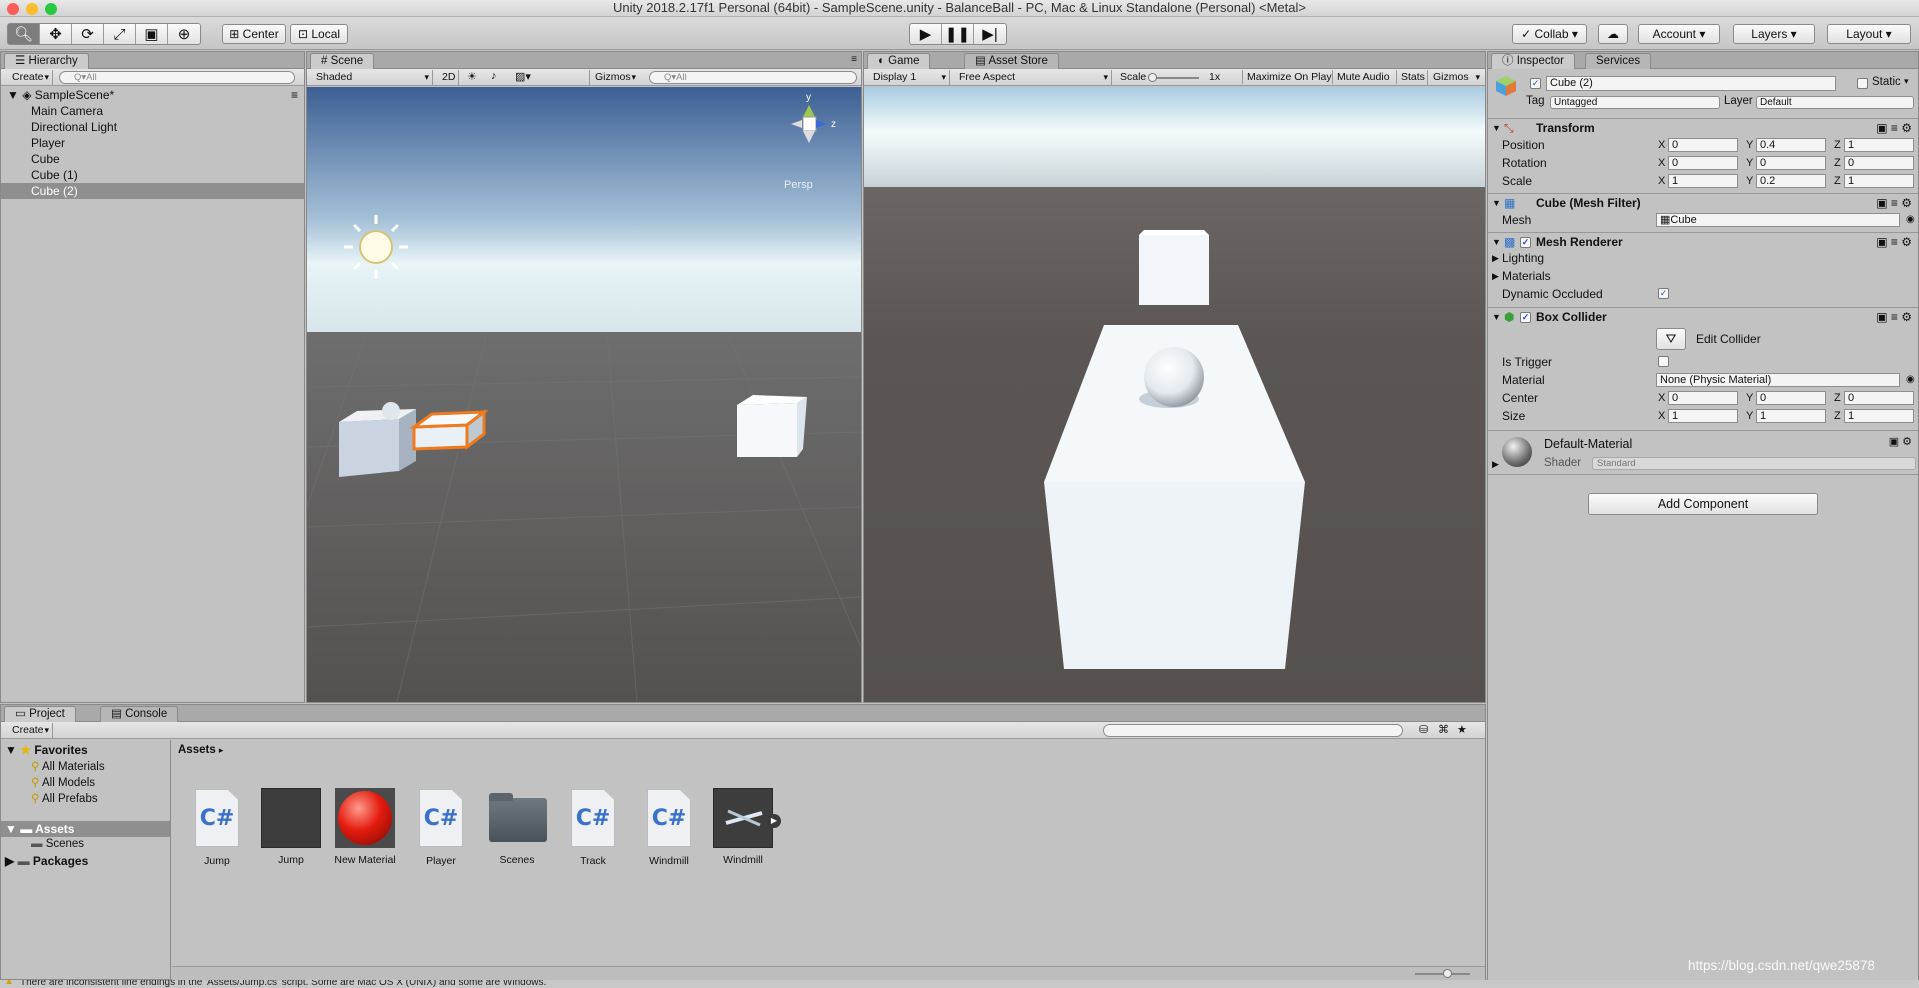 This screenshot has height=988, width=1919. I want to click on rotation-x-field: 0, so click(1703, 163).